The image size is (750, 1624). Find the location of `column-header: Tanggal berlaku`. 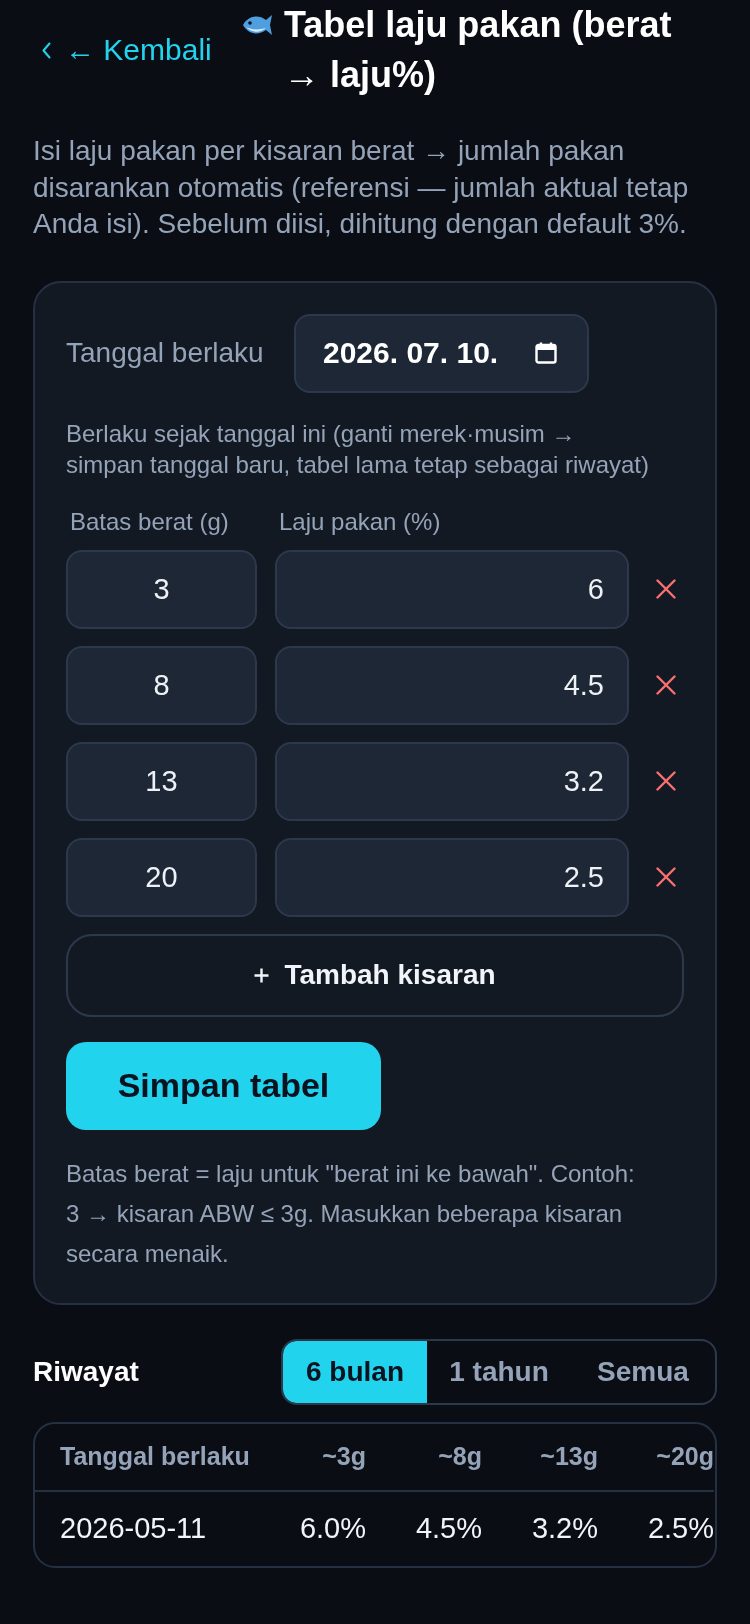

column-header: Tanggal berlaku is located at coordinates (142, 1457).